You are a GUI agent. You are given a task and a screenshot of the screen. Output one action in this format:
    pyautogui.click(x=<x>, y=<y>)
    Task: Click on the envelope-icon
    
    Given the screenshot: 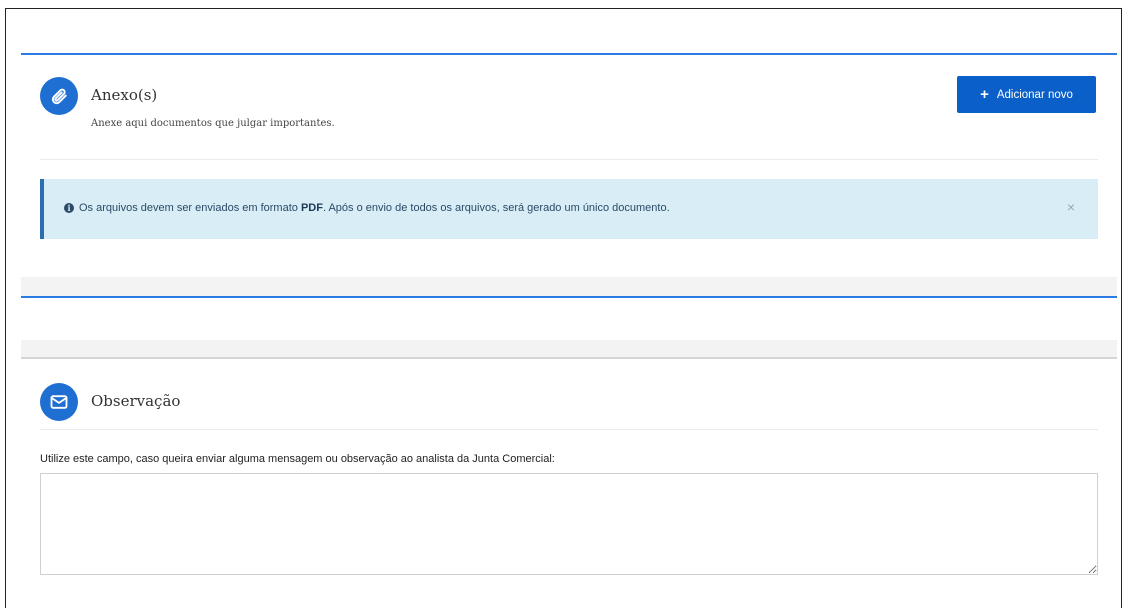 What is the action you would take?
    pyautogui.click(x=59, y=402)
    